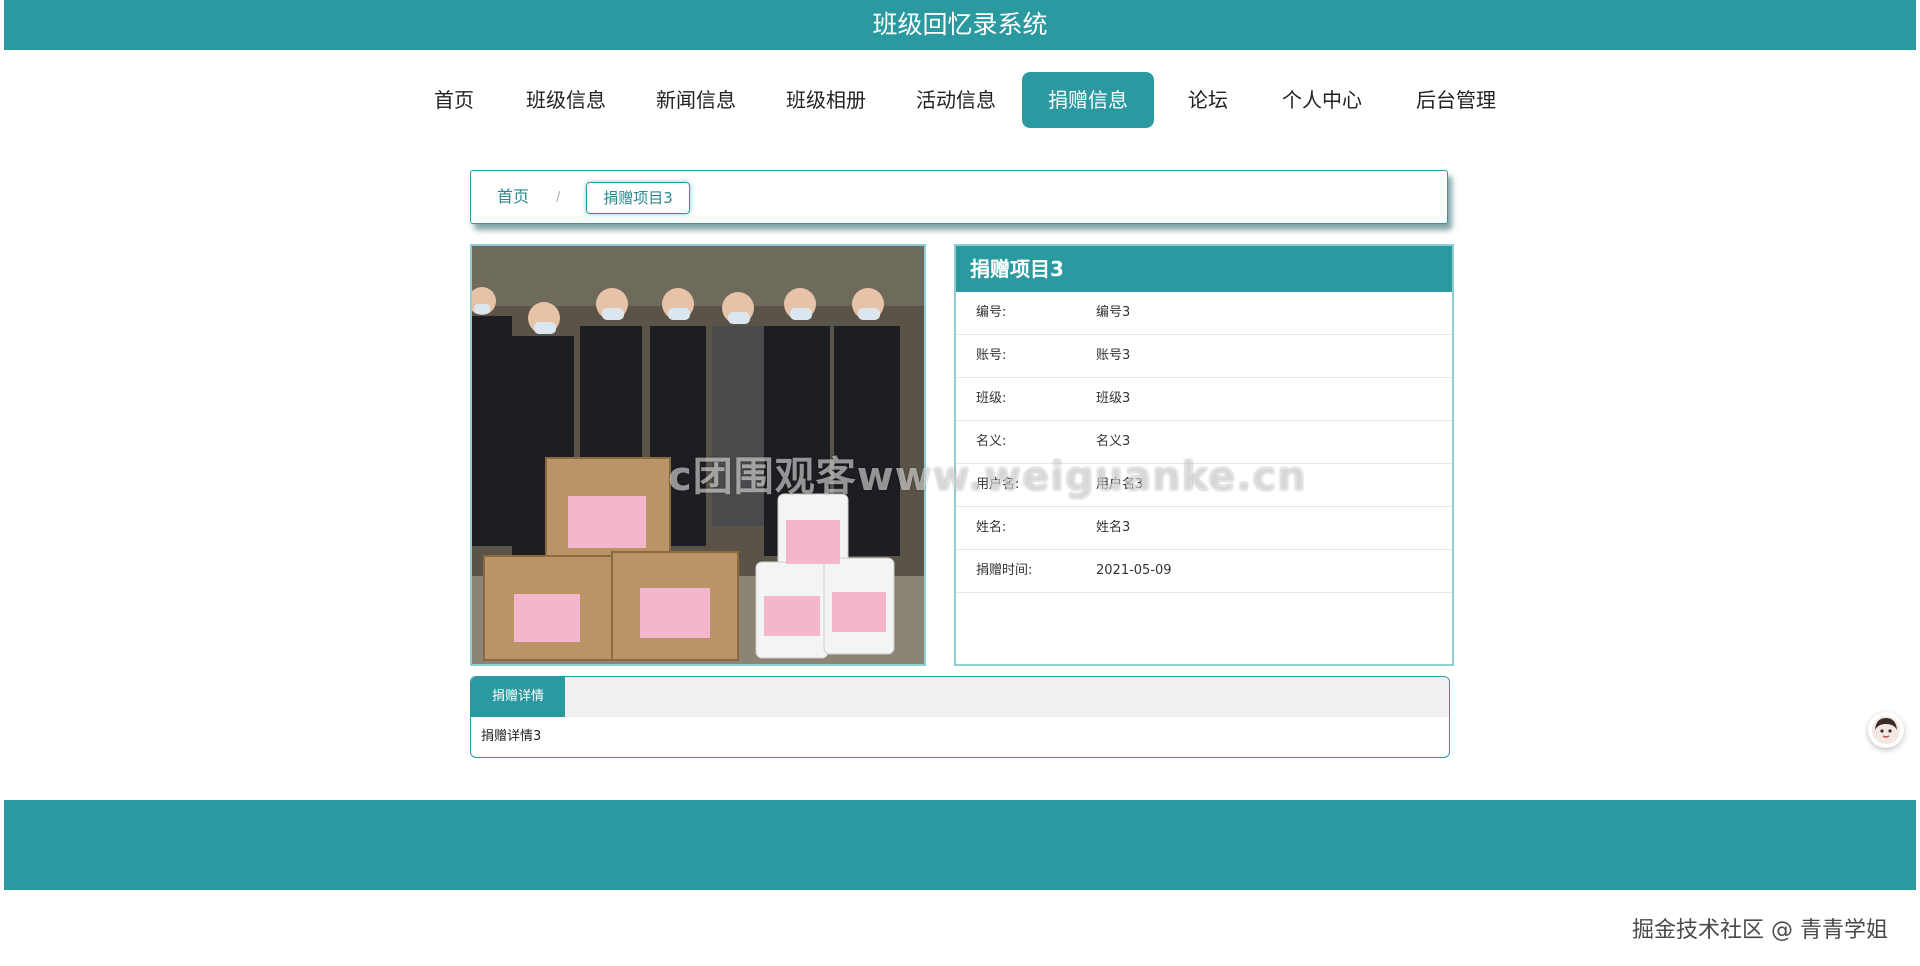 The width and height of the screenshot is (1920, 966). I want to click on nav-class-info: 班级信息, so click(566, 100).